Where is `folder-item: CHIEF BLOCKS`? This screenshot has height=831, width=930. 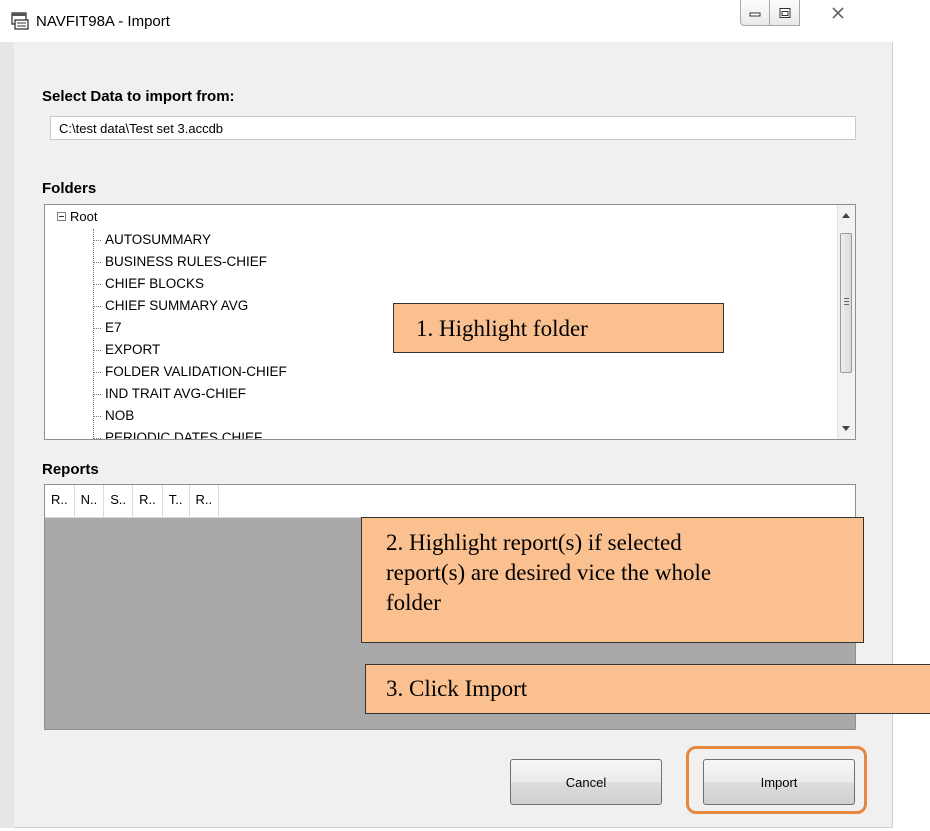
folder-item: CHIEF BLOCKS is located at coordinates (190, 284).